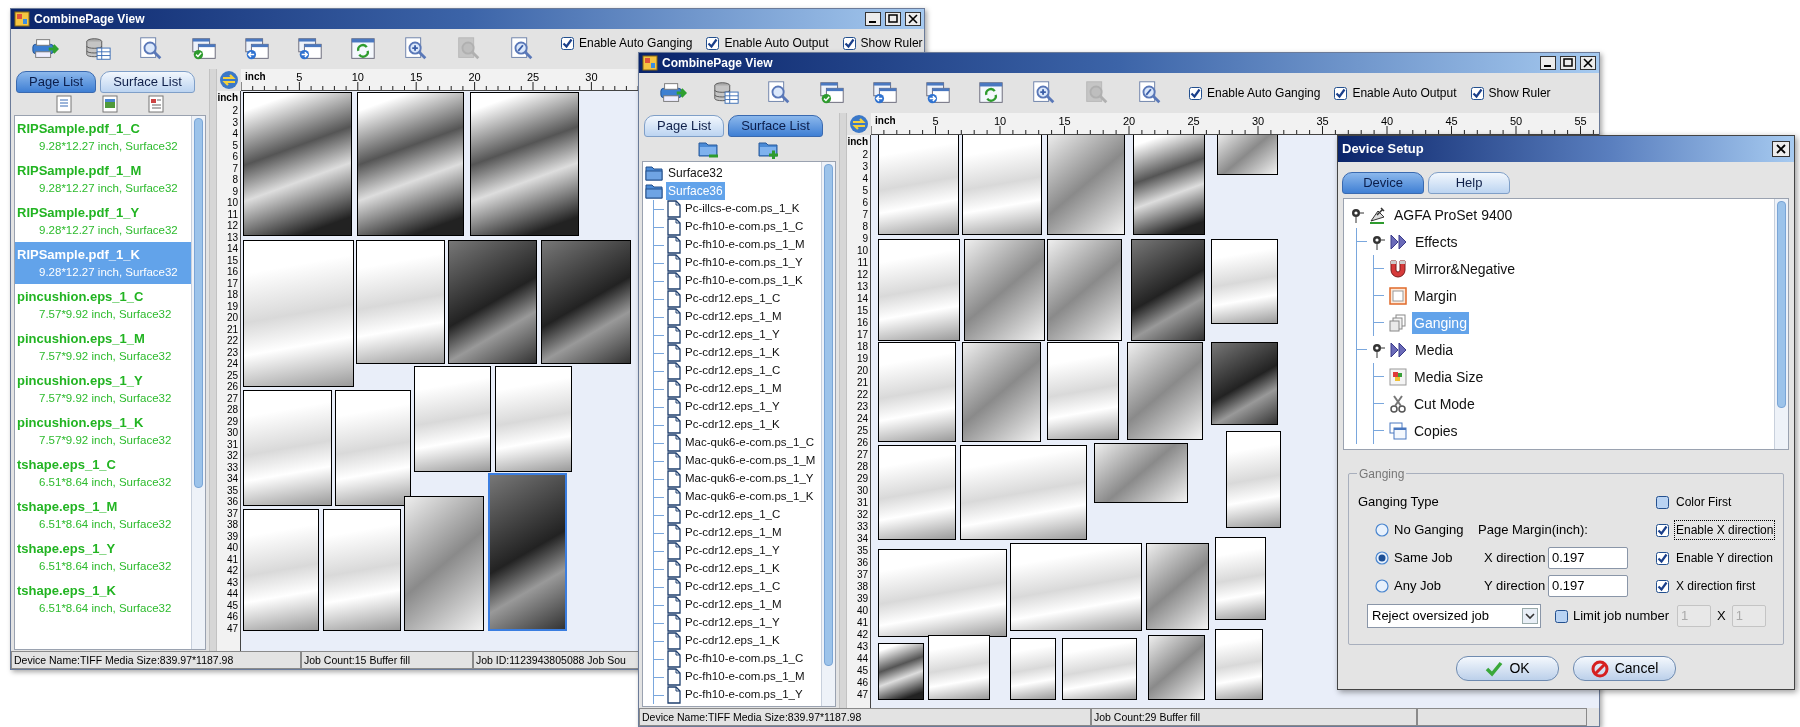 The image size is (1800, 727). Describe the element at coordinates (769, 149) in the screenshot. I see `folder-plus-icon` at that location.